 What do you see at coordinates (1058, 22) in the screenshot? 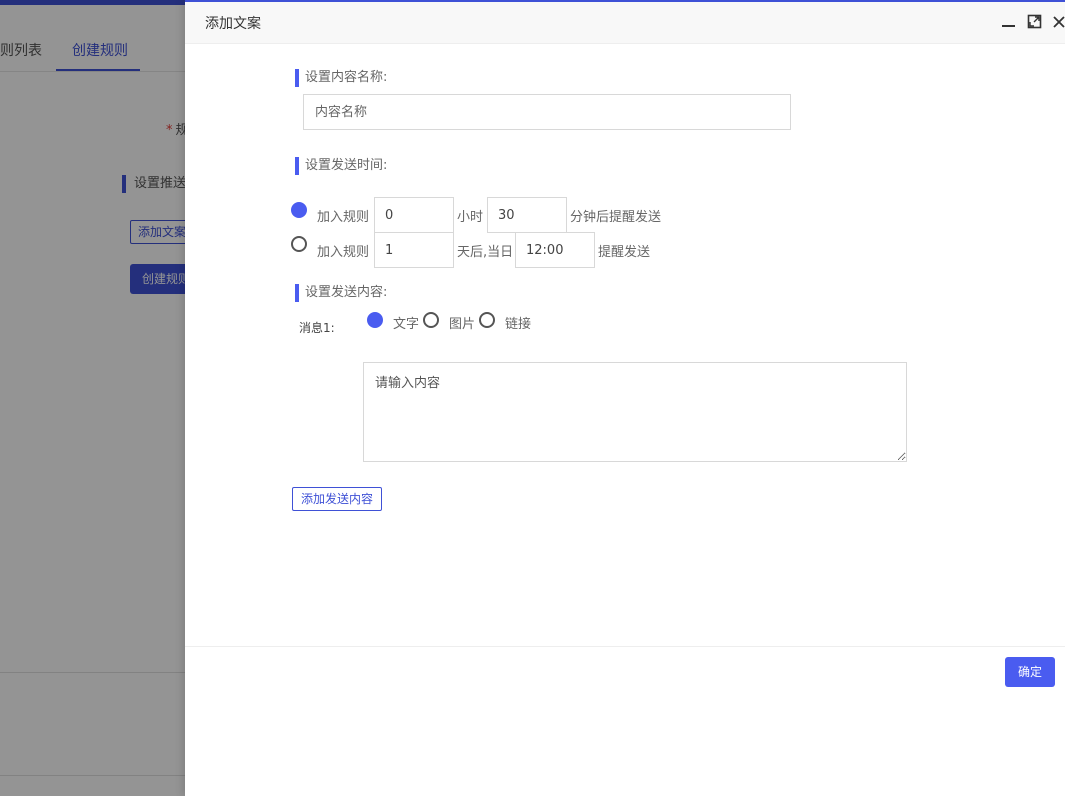
I see `close-icon` at bounding box center [1058, 22].